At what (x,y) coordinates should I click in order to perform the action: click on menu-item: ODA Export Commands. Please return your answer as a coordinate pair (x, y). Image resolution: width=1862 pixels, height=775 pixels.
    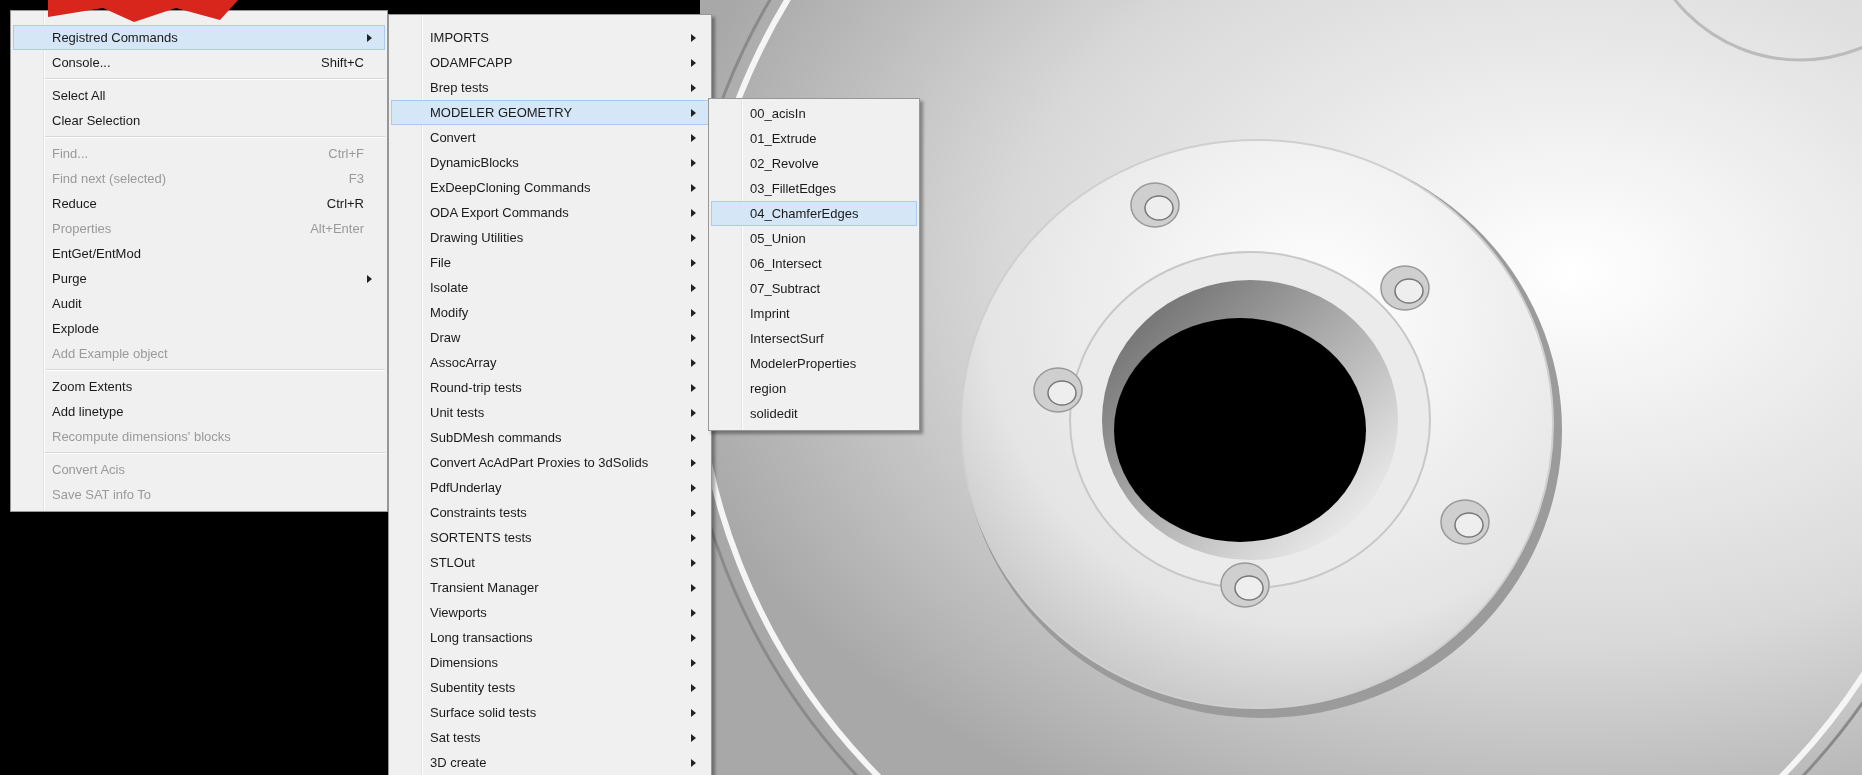
    Looking at the image, I should click on (550, 212).